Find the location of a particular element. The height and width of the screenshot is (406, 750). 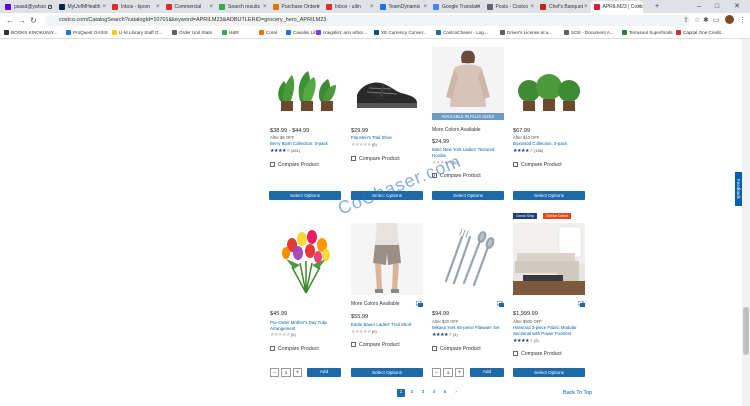

close-window-icon: ✕ is located at coordinates (737, 6).